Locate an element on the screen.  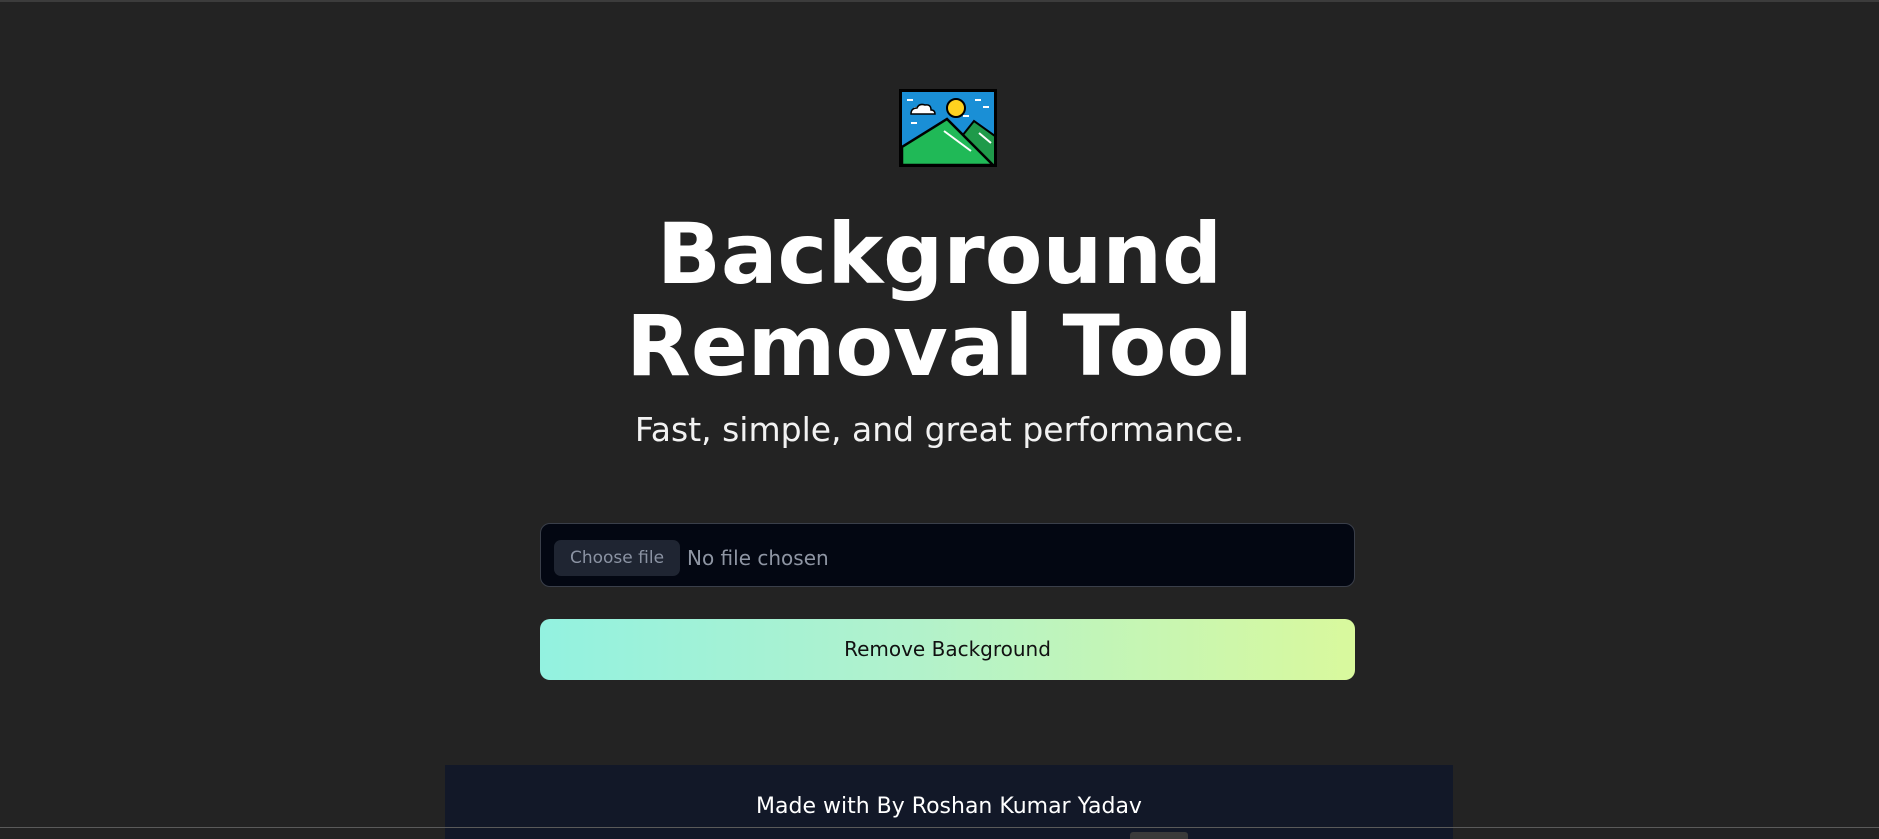
page-title: Background Removal Tool is located at coordinates (939, 300).